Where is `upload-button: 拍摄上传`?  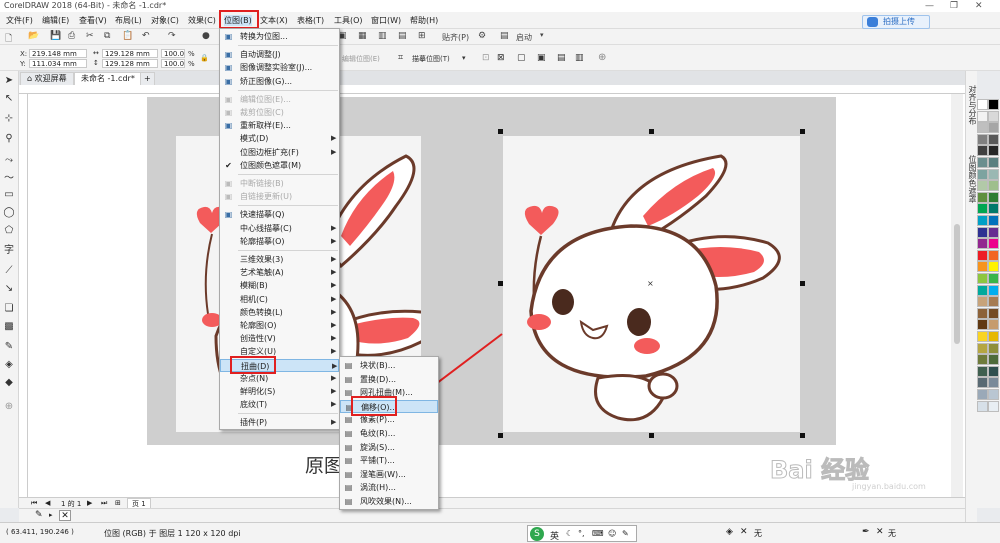
upload-button: 拍摄上传 is located at coordinates (896, 22).